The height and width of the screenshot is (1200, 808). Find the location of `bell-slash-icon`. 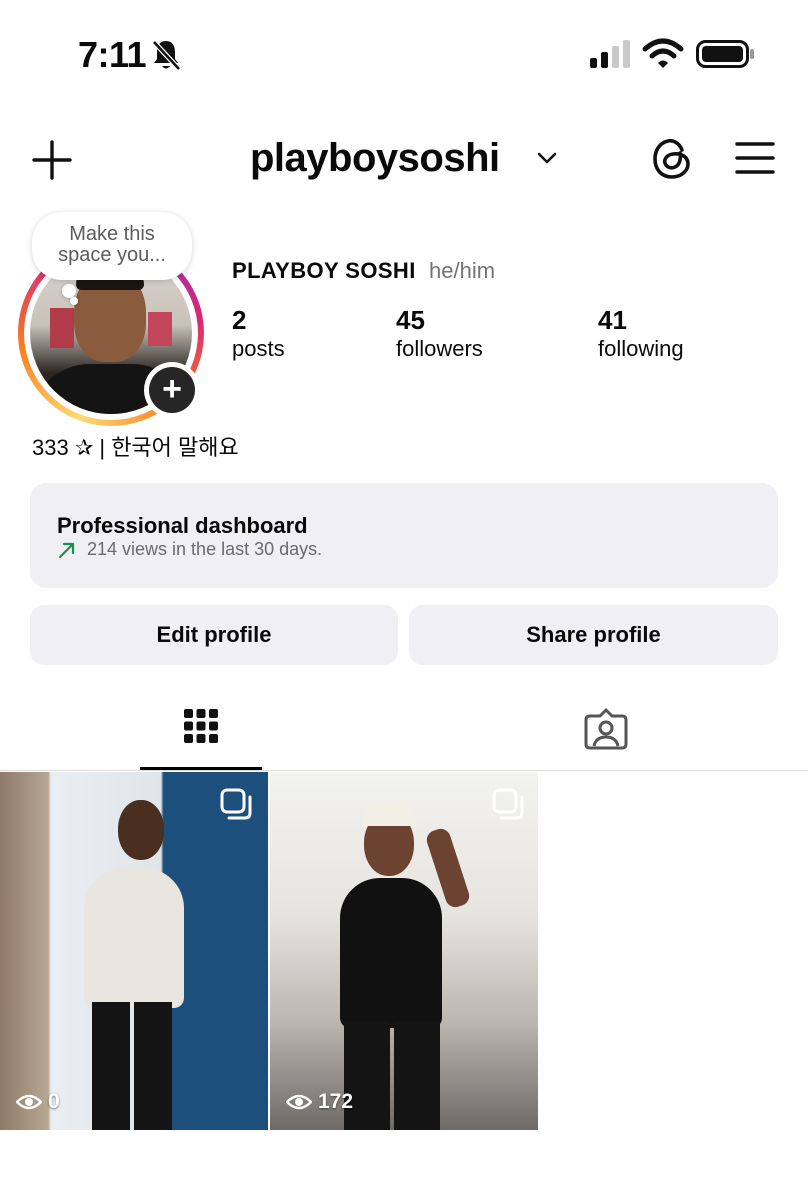

bell-slash-icon is located at coordinates (166, 55).